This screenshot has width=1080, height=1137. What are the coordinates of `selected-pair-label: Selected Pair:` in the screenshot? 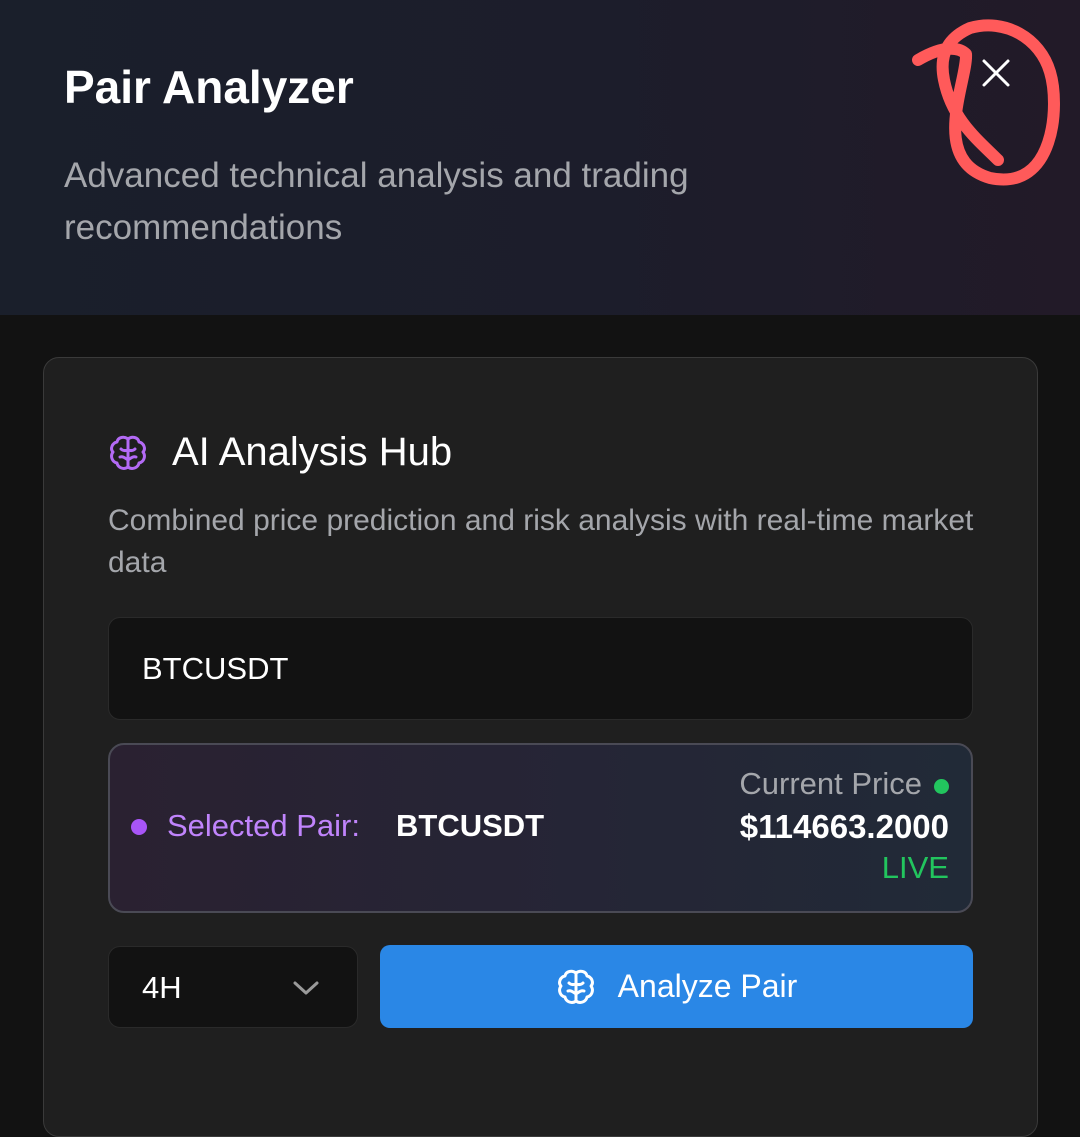 It's located at (263, 825).